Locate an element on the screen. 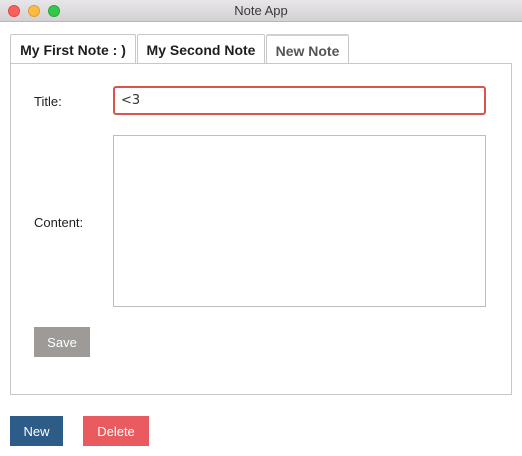  content-label: Content: is located at coordinates (59, 222).